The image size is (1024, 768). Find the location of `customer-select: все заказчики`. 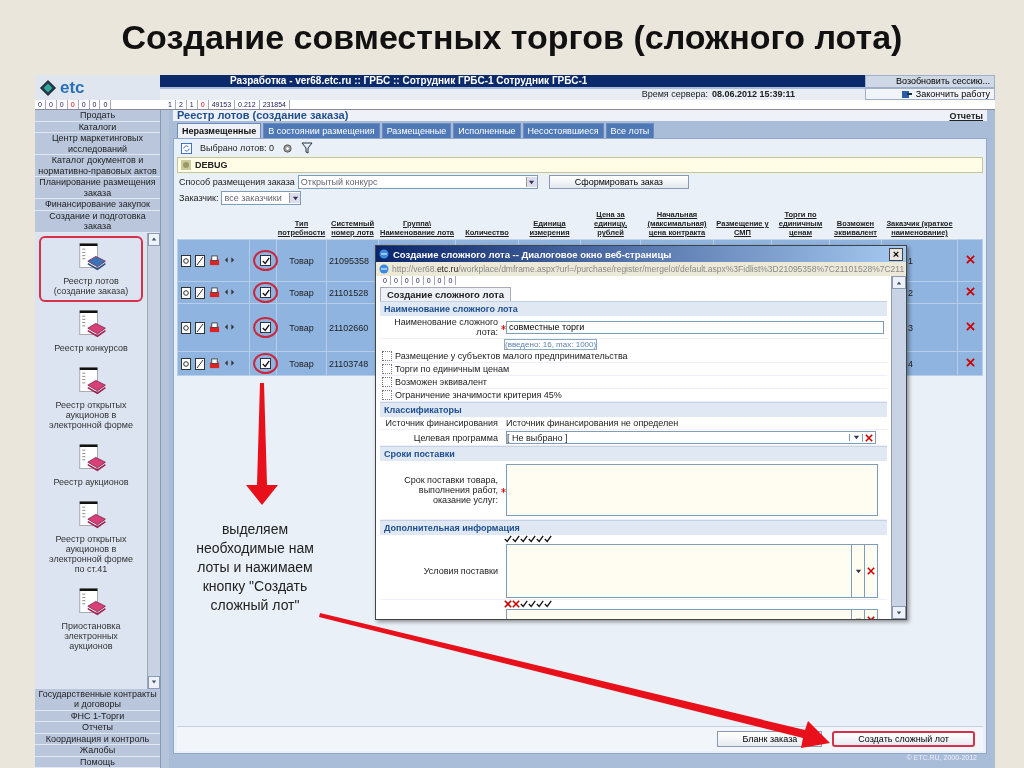

customer-select: все заказчики is located at coordinates (261, 198).